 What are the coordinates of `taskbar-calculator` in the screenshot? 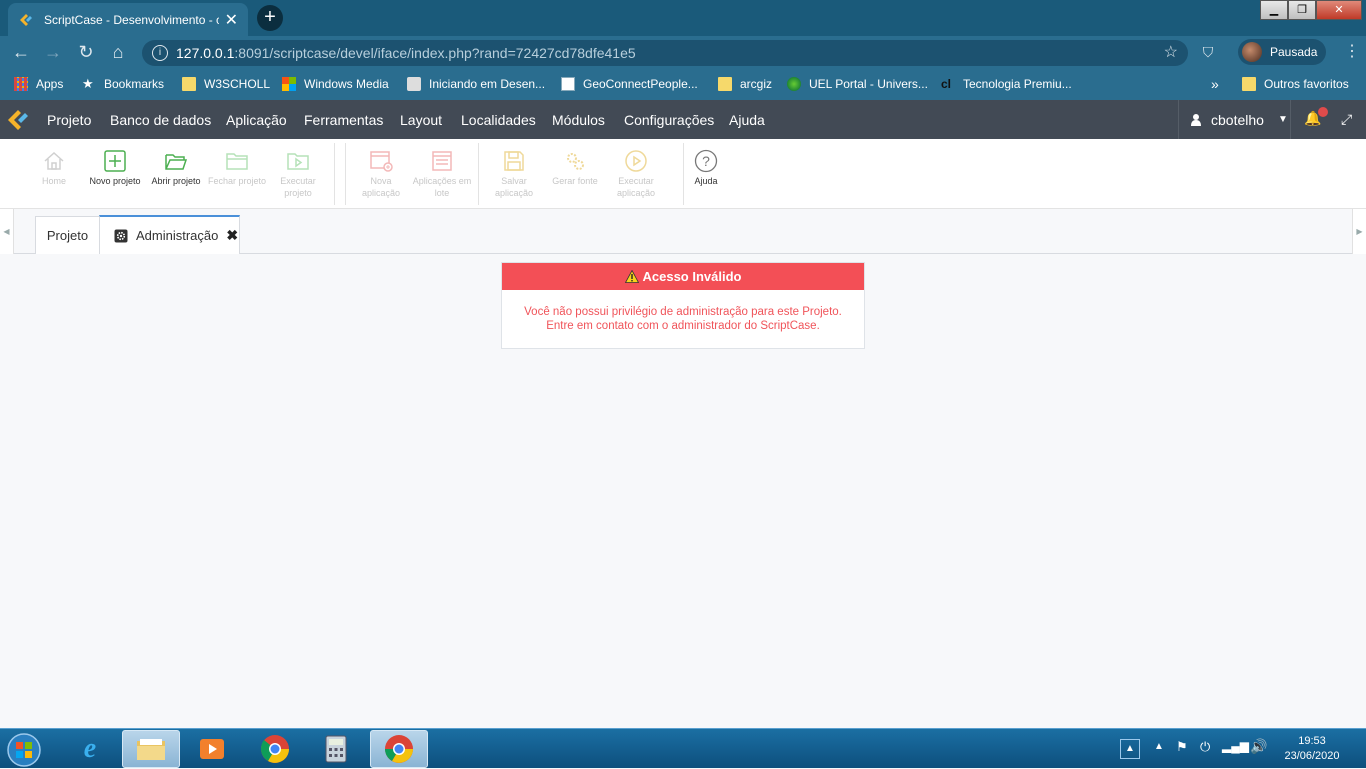 It's located at (336, 749).